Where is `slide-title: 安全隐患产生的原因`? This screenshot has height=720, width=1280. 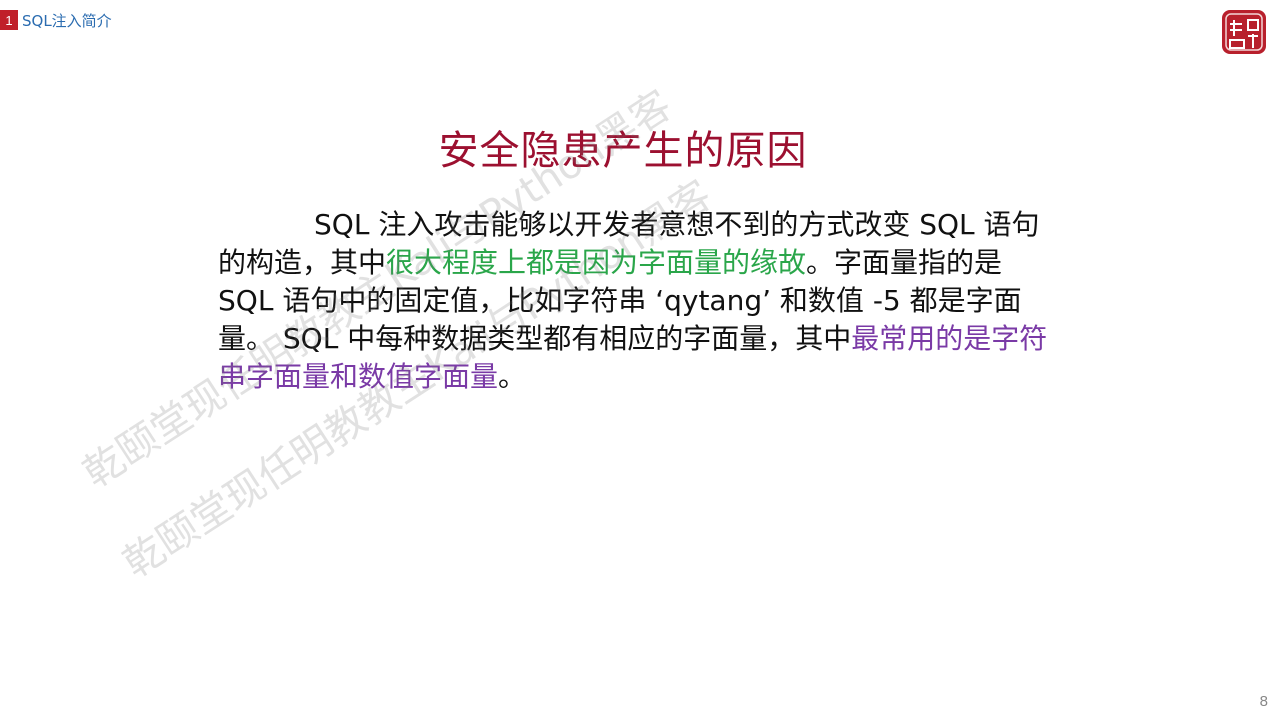
slide-title: 安全隐患产生的原因 is located at coordinates (623, 151).